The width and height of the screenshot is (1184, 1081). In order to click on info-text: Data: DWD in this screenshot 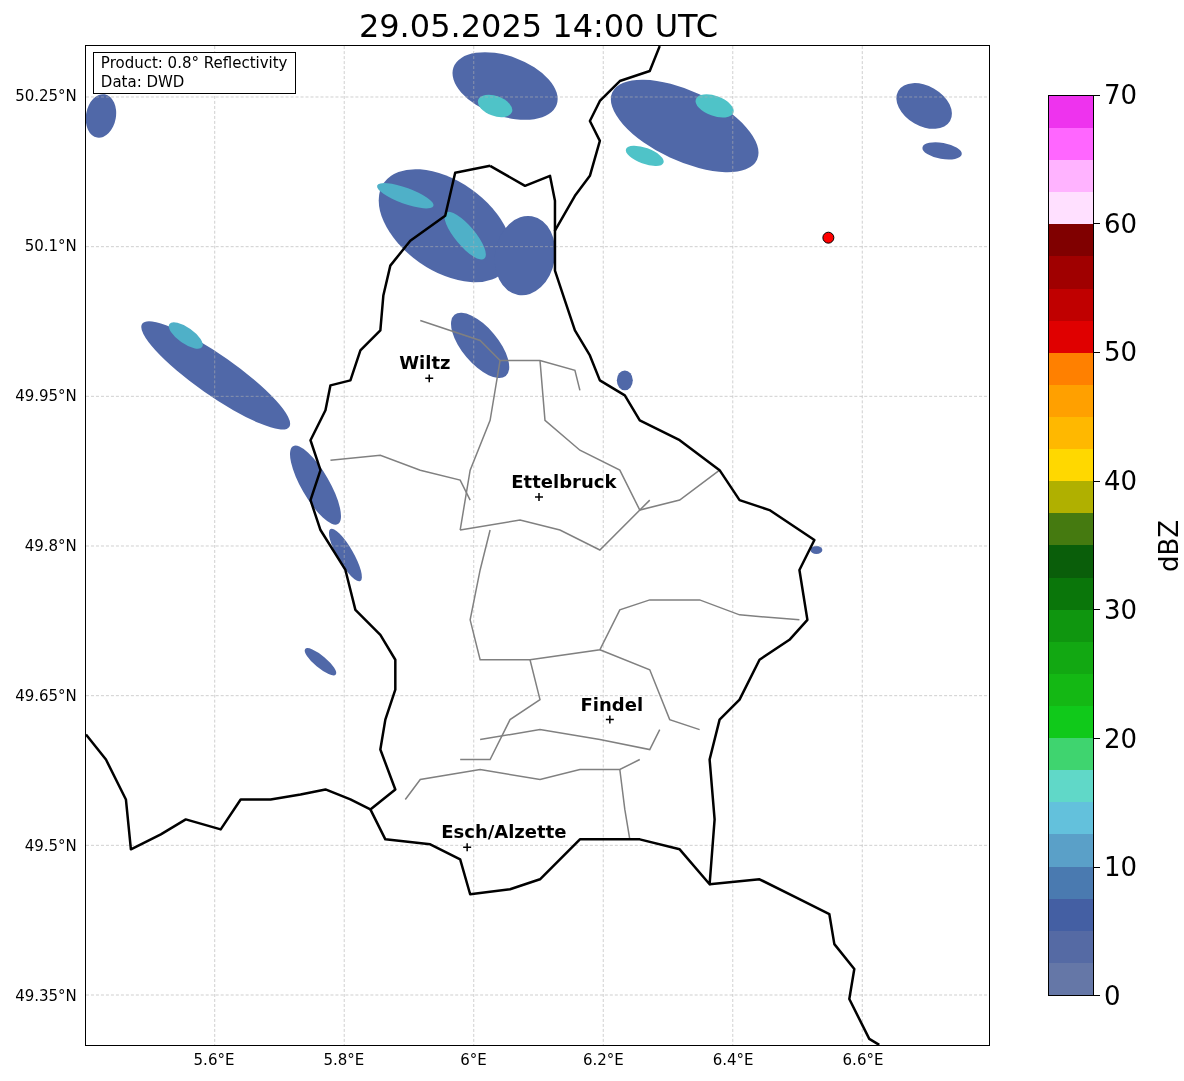, I will do `click(143, 82)`.